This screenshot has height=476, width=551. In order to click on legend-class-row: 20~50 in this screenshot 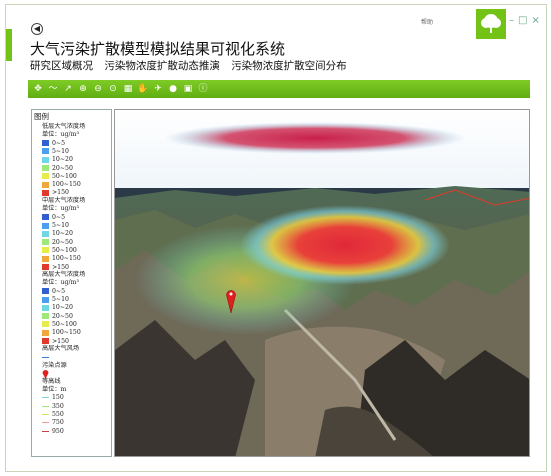, I will do `click(71, 168)`.